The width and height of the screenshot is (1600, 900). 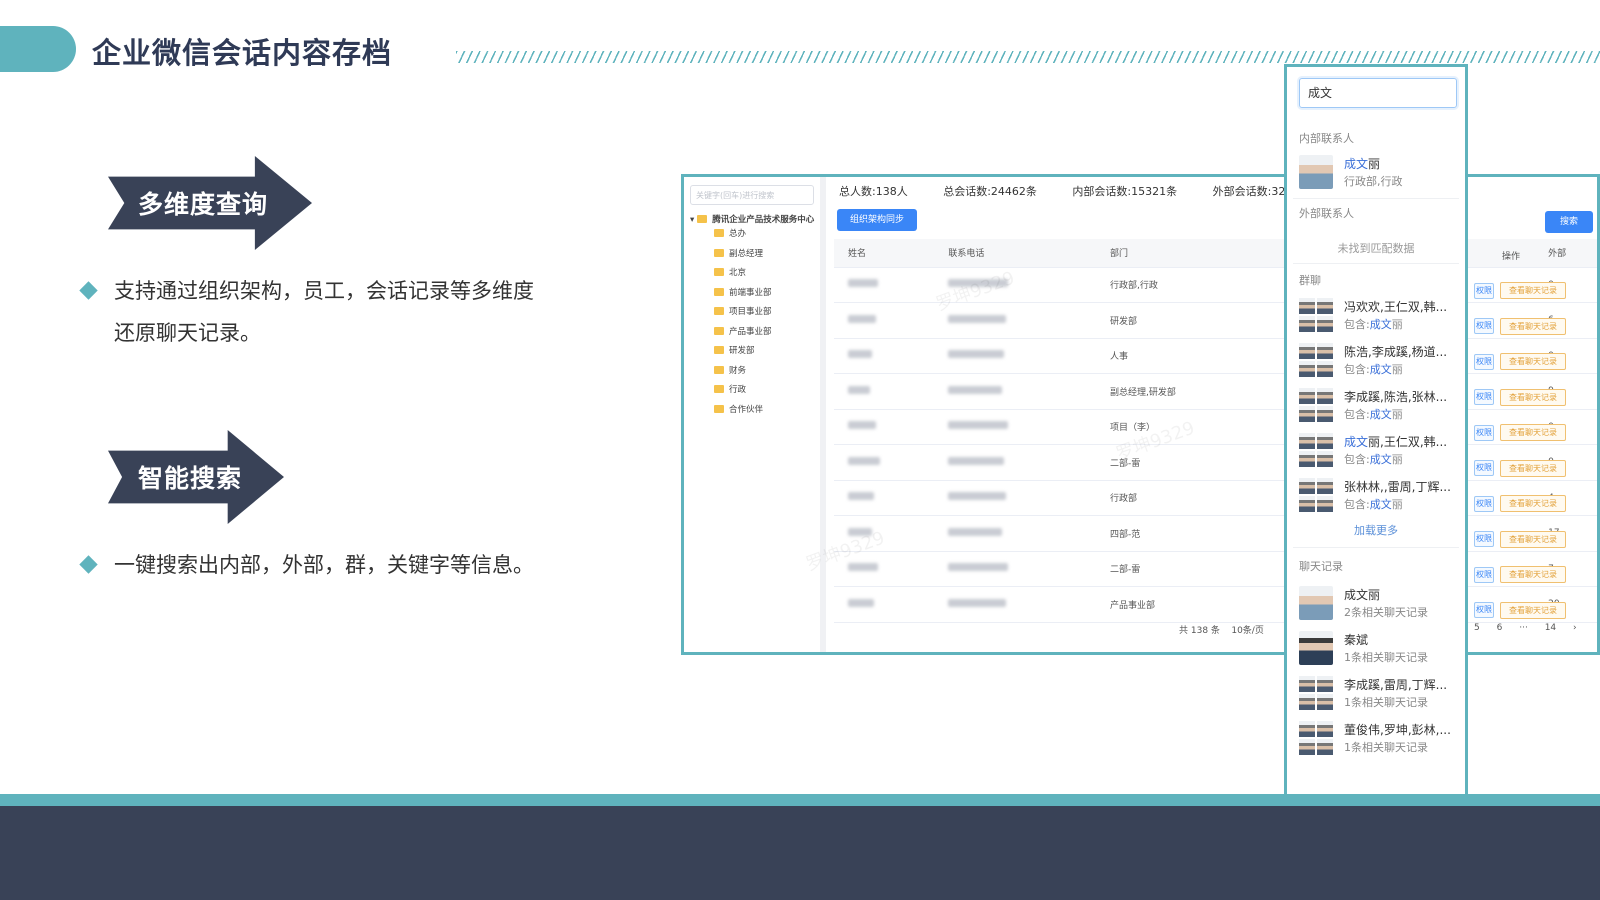 I want to click on group-chat-item: 李成蹊,陈浩,张林... 包含:成文丽, so click(x=1379, y=406).